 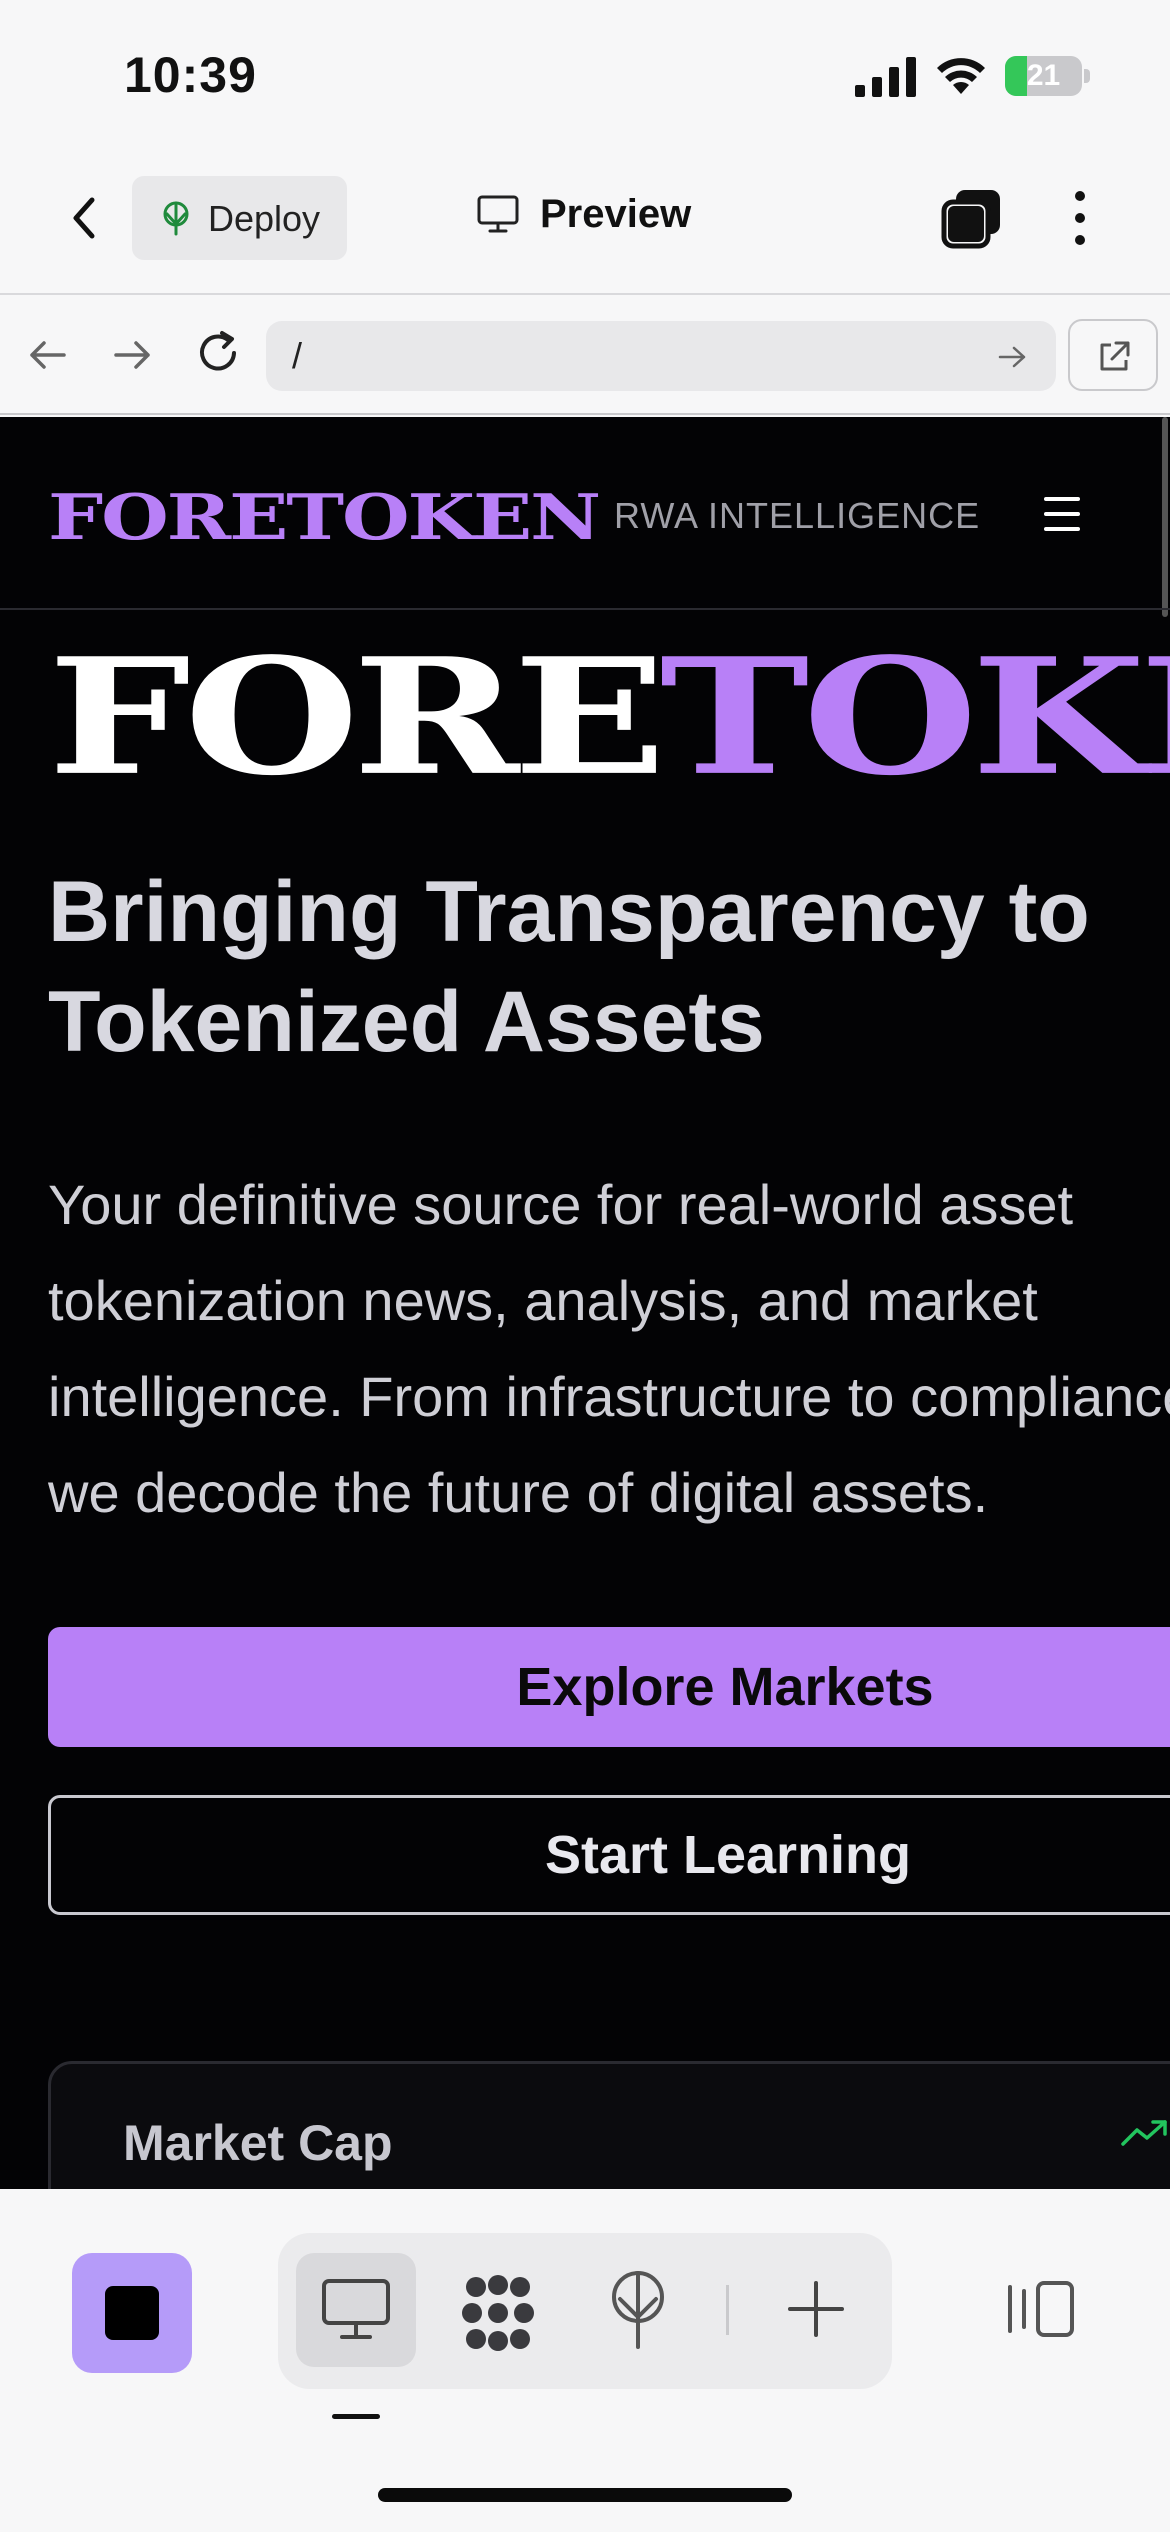 What do you see at coordinates (264, 218) in the screenshot?
I see `deploy-label: Deploy` at bounding box center [264, 218].